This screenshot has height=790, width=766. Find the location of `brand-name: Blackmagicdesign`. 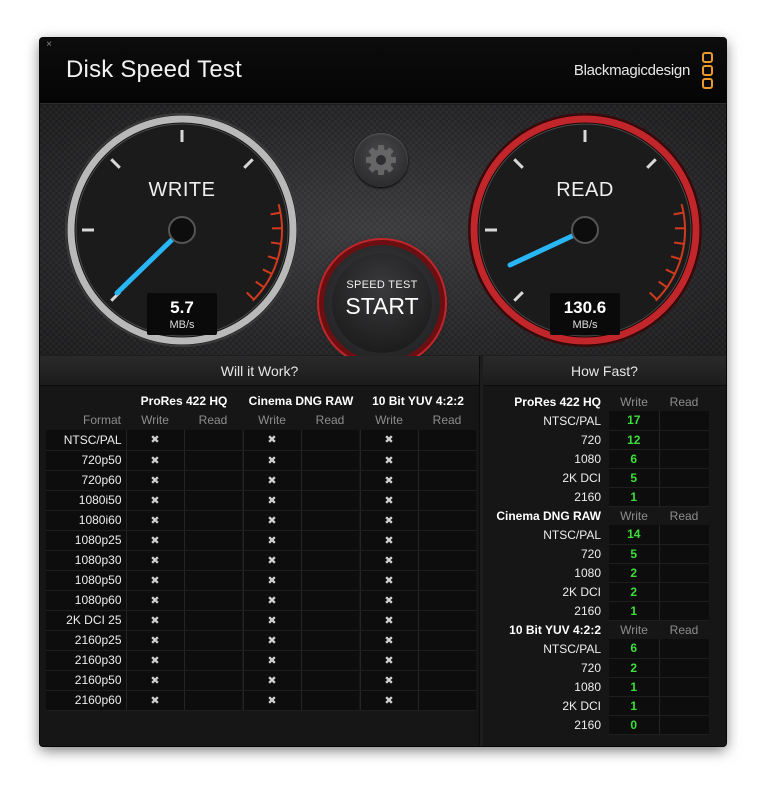

brand-name: Blackmagicdesign is located at coordinates (631, 70).